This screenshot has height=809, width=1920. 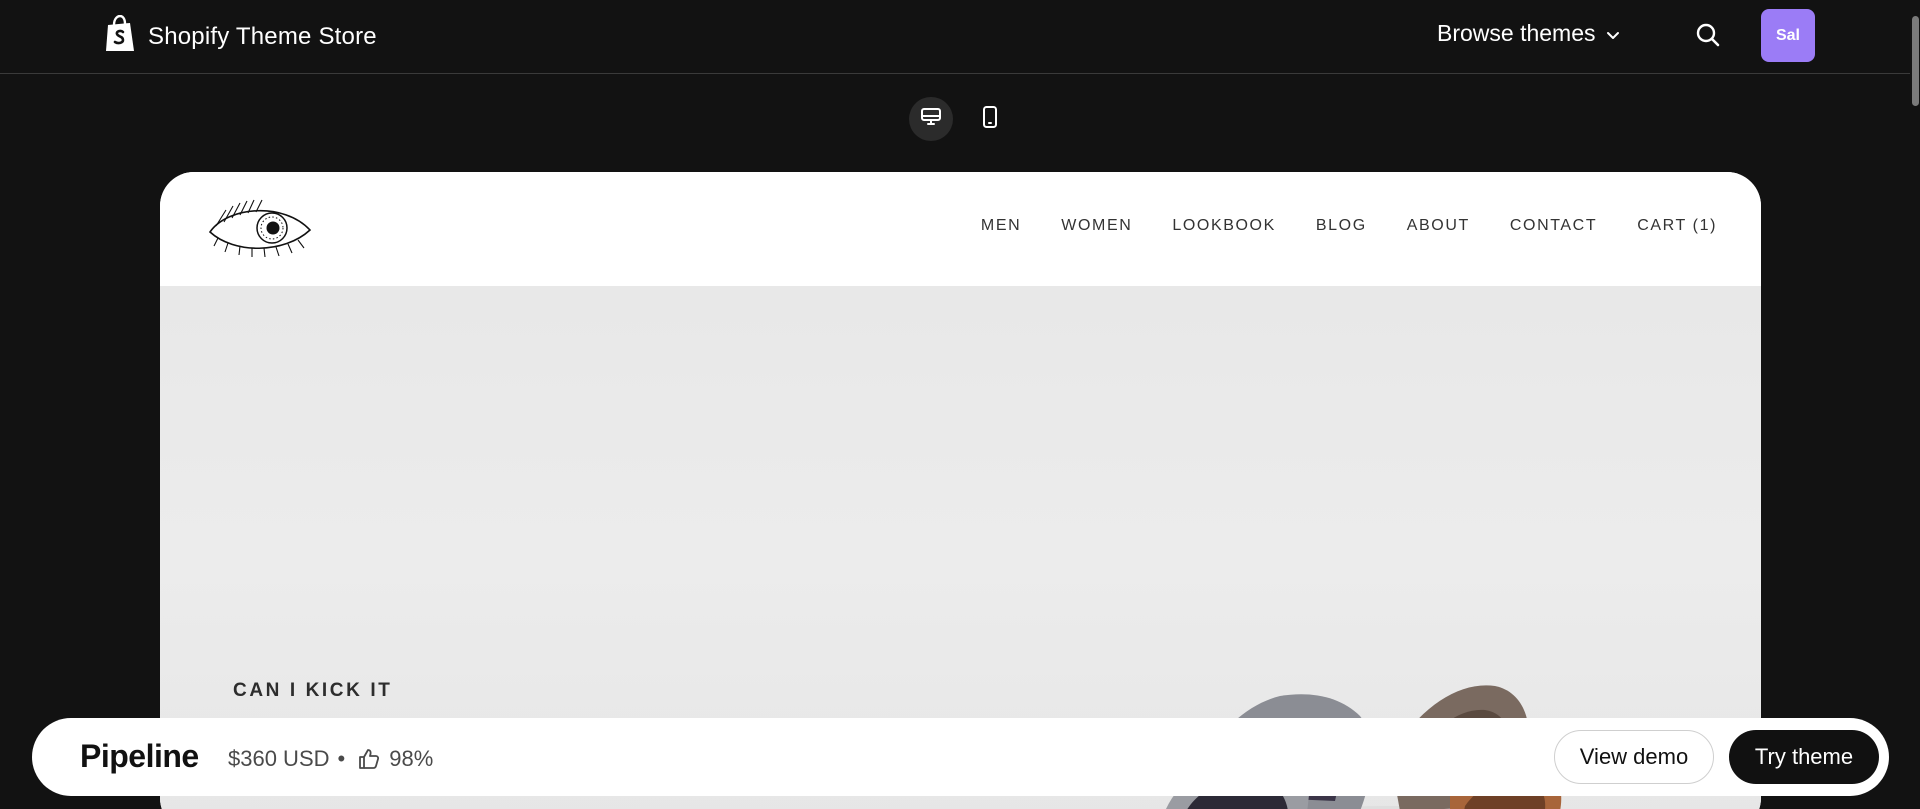 I want to click on chevron-down-icon, so click(x=1613, y=33).